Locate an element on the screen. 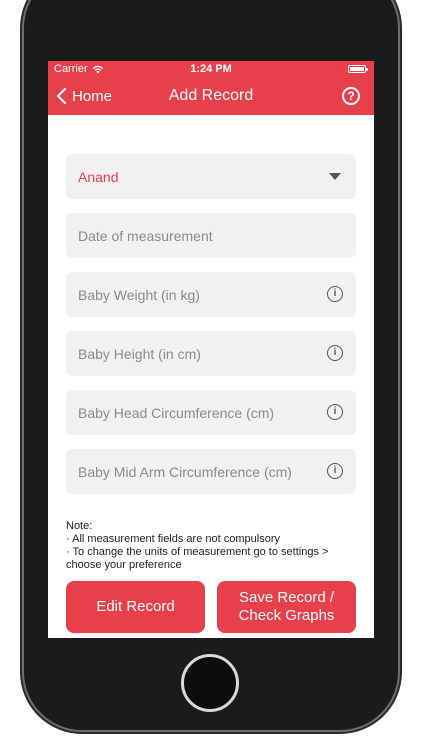  save-record-button: Save Record / Check Graphs is located at coordinates (286, 607).